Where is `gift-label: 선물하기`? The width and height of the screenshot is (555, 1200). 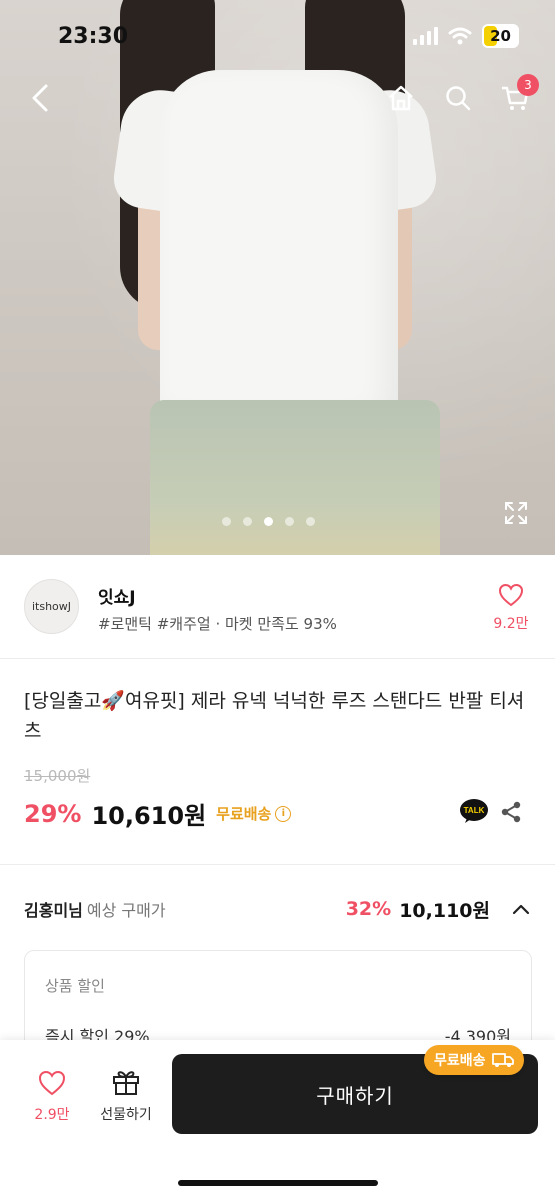
gift-label: 선물하기 is located at coordinates (126, 1115).